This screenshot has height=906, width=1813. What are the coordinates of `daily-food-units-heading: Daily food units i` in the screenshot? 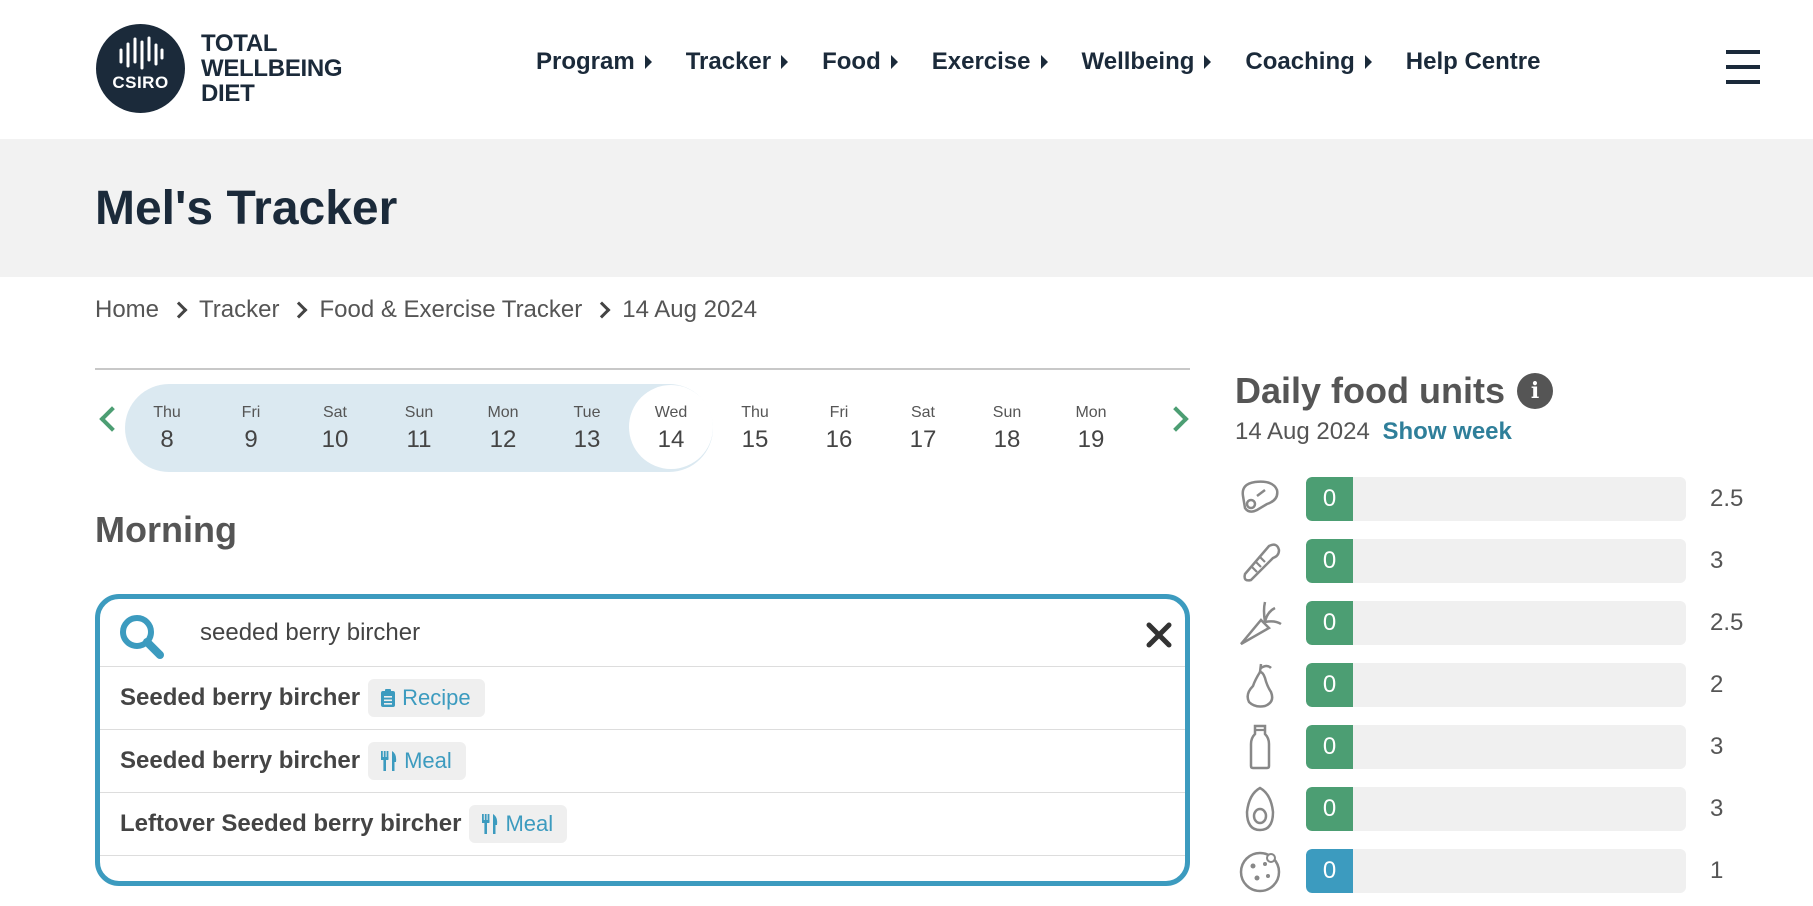 It's located at (1394, 391).